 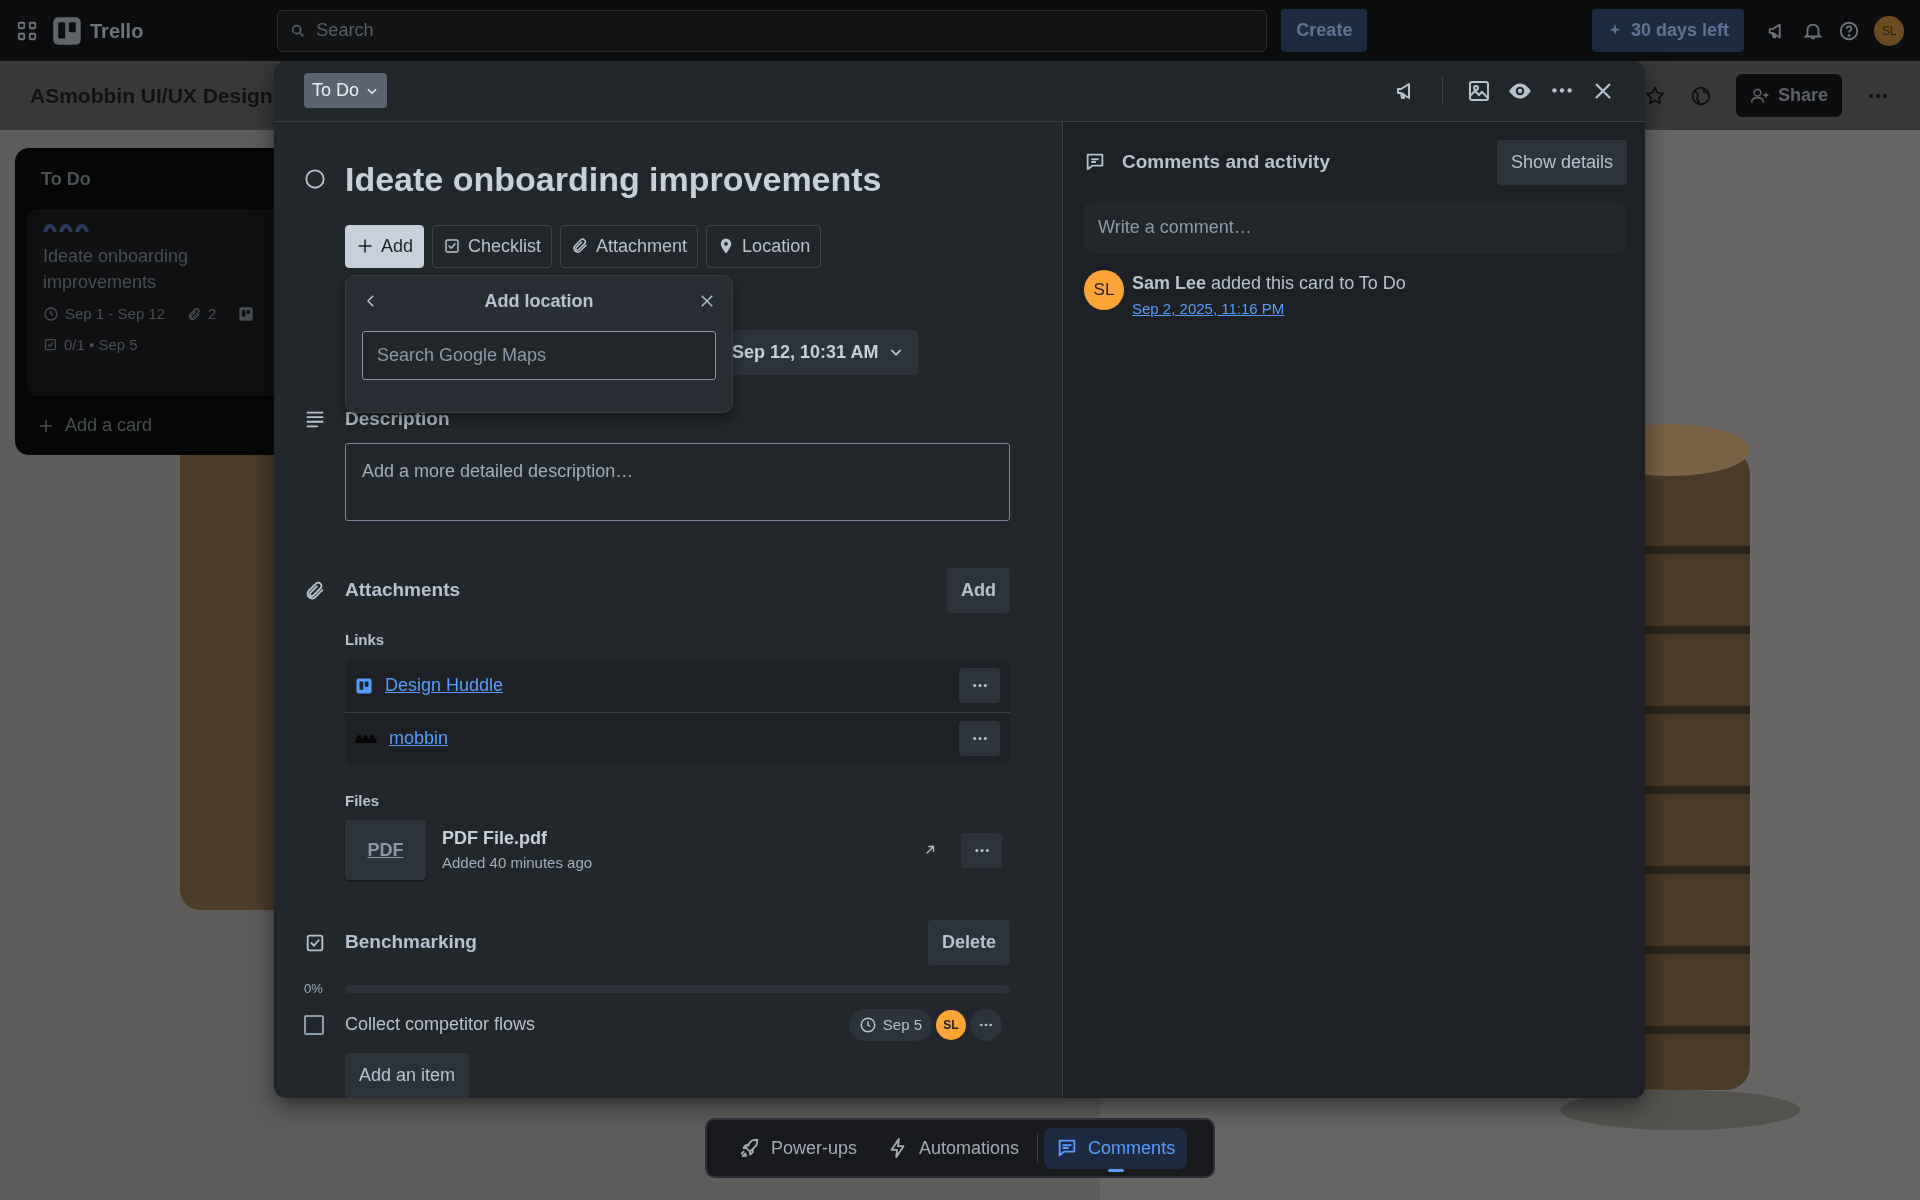 What do you see at coordinates (27, 30) in the screenshot?
I see `apps-grid-icon` at bounding box center [27, 30].